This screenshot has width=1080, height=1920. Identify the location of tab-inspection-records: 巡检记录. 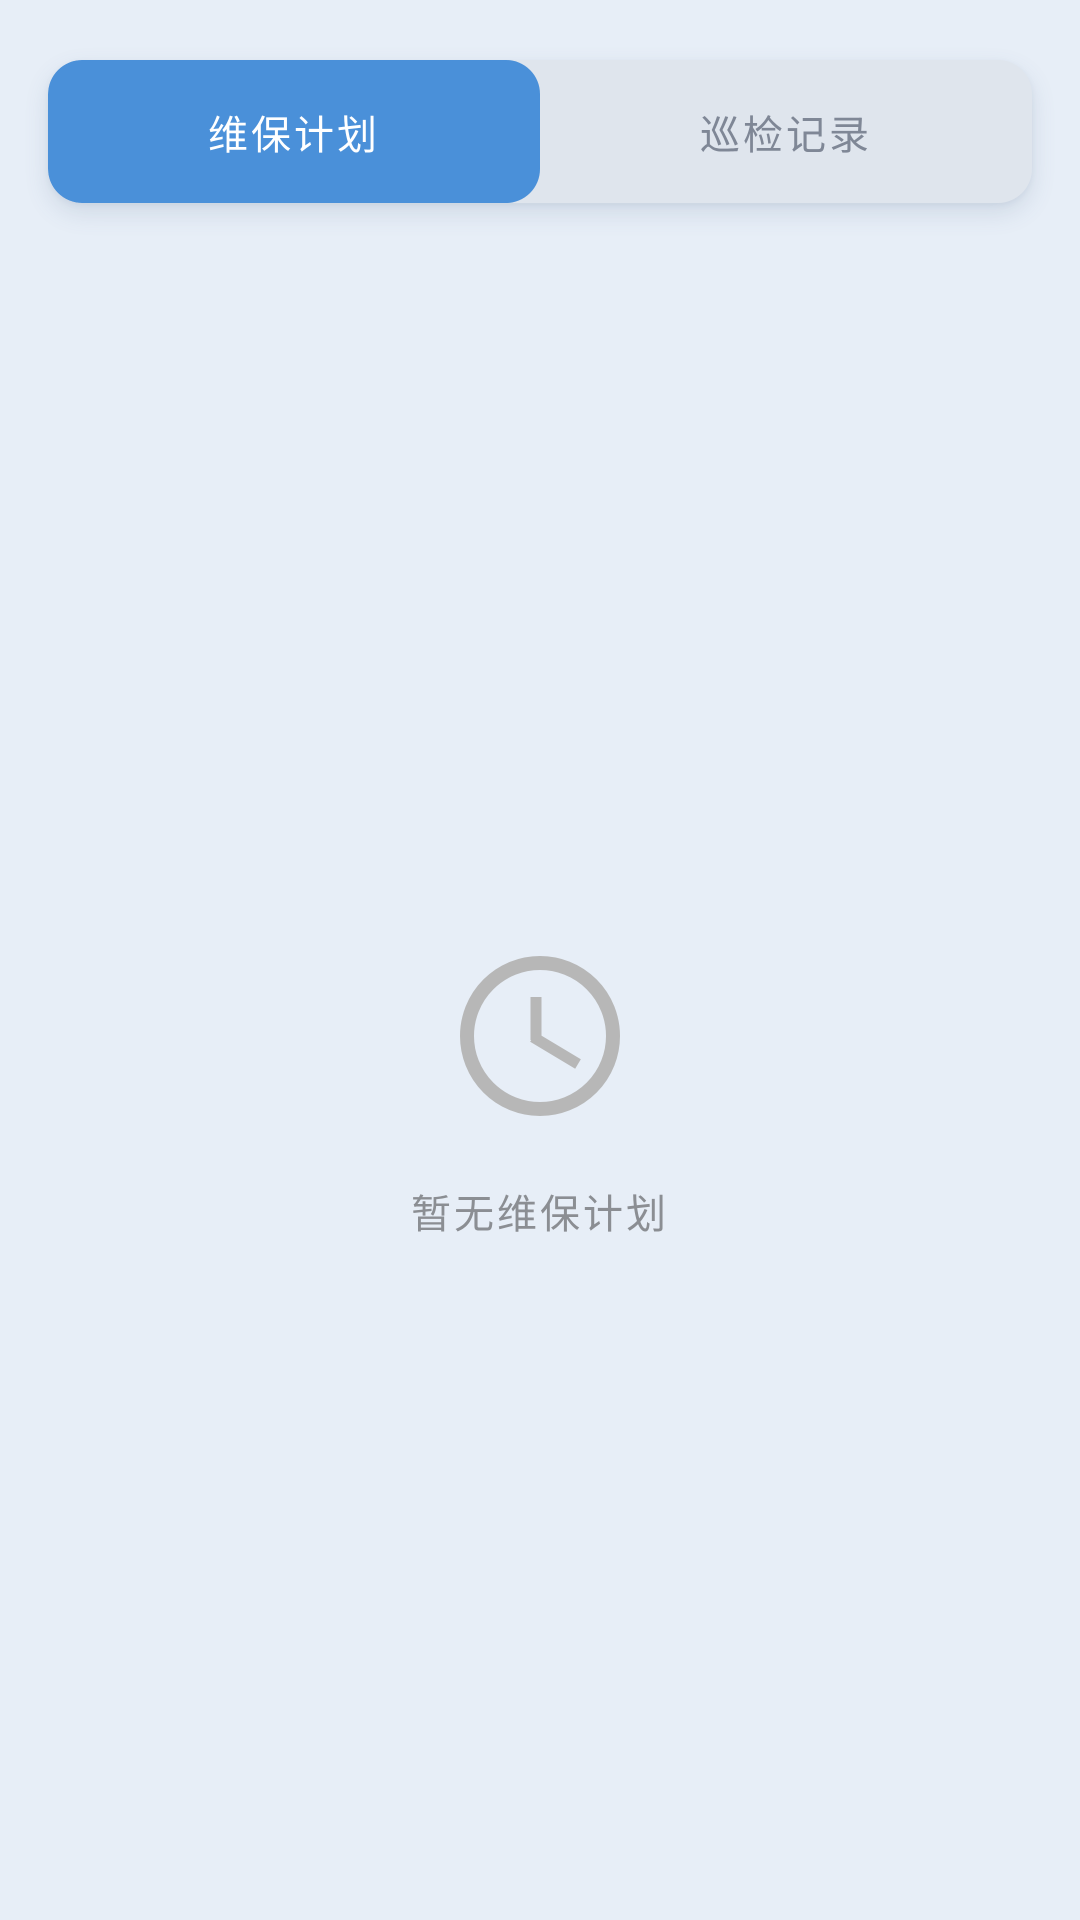
(786, 131).